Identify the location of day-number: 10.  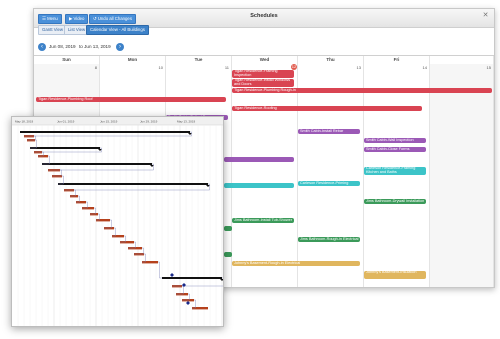
(160, 67).